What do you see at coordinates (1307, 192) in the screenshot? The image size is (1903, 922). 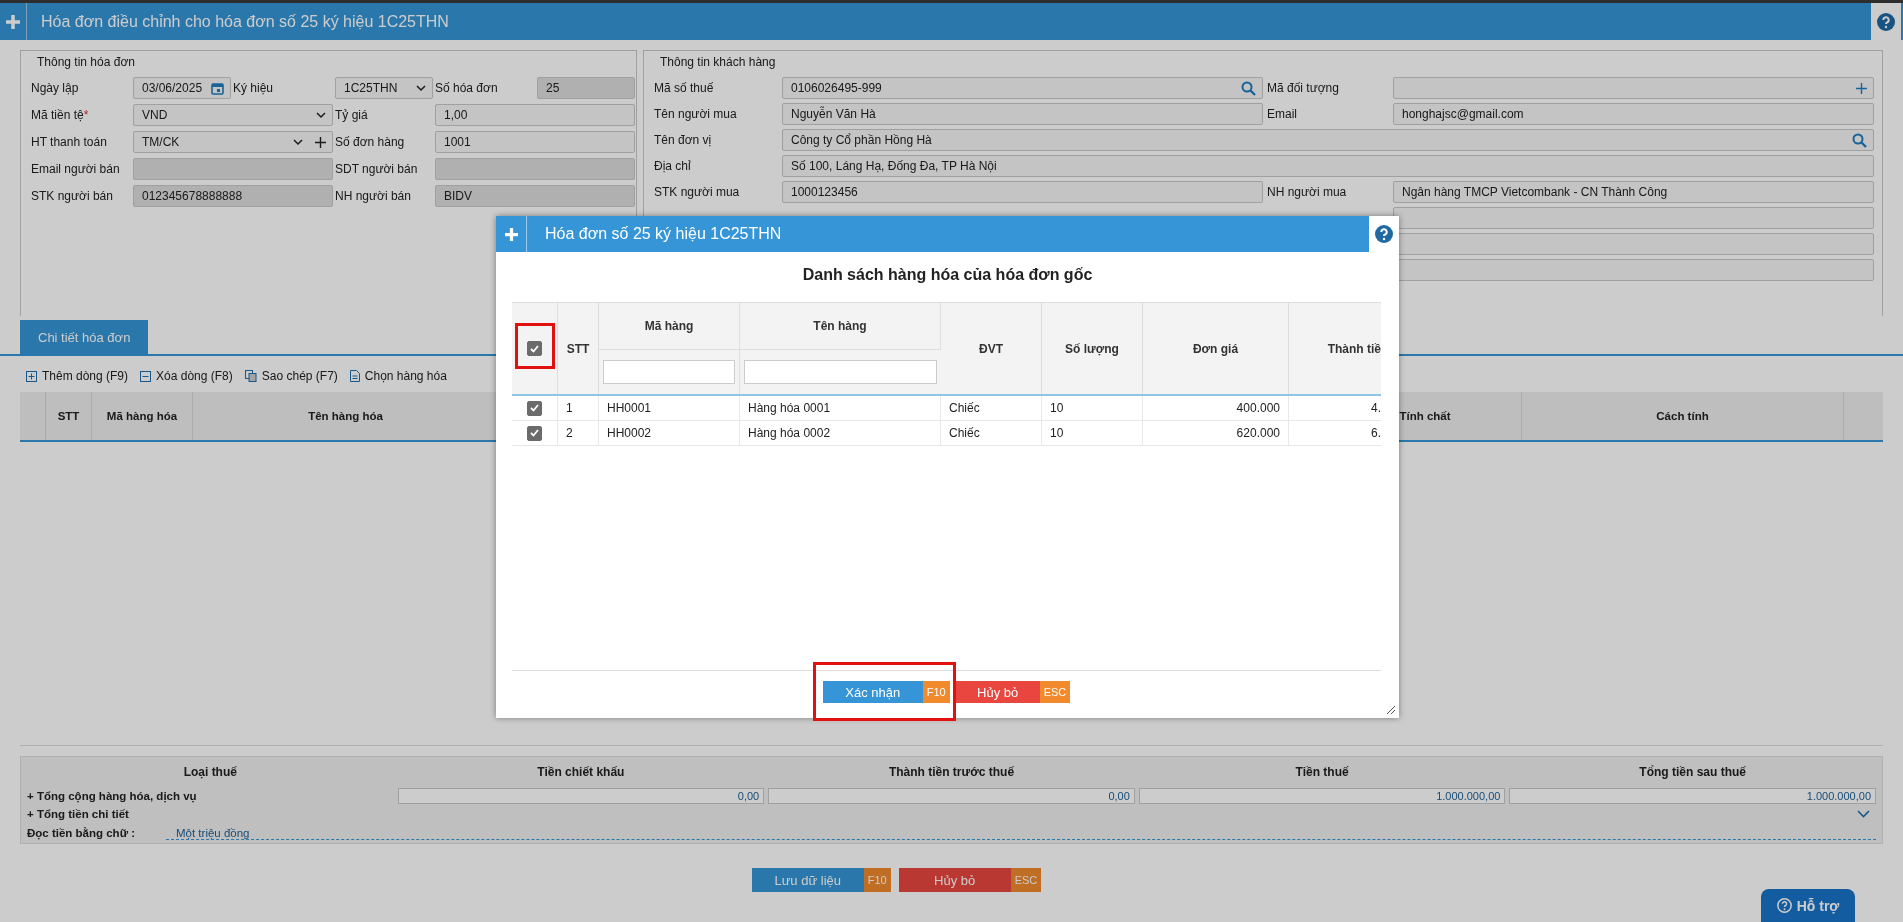 I see `field-label: NH người mua` at bounding box center [1307, 192].